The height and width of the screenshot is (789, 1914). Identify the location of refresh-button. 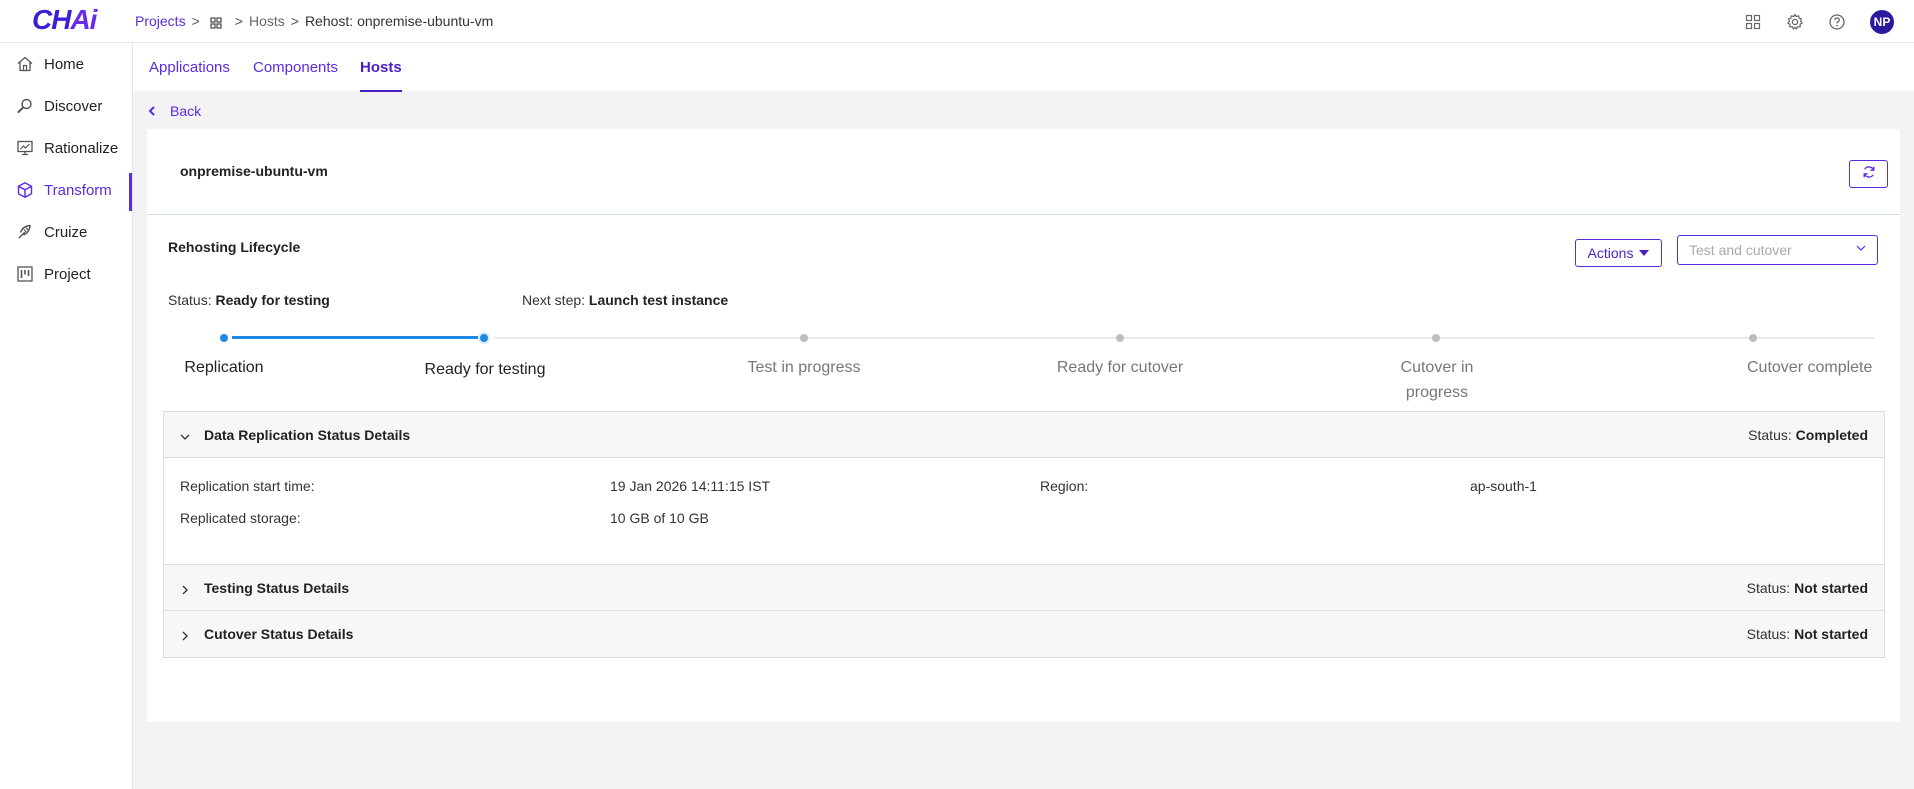
(1868, 174).